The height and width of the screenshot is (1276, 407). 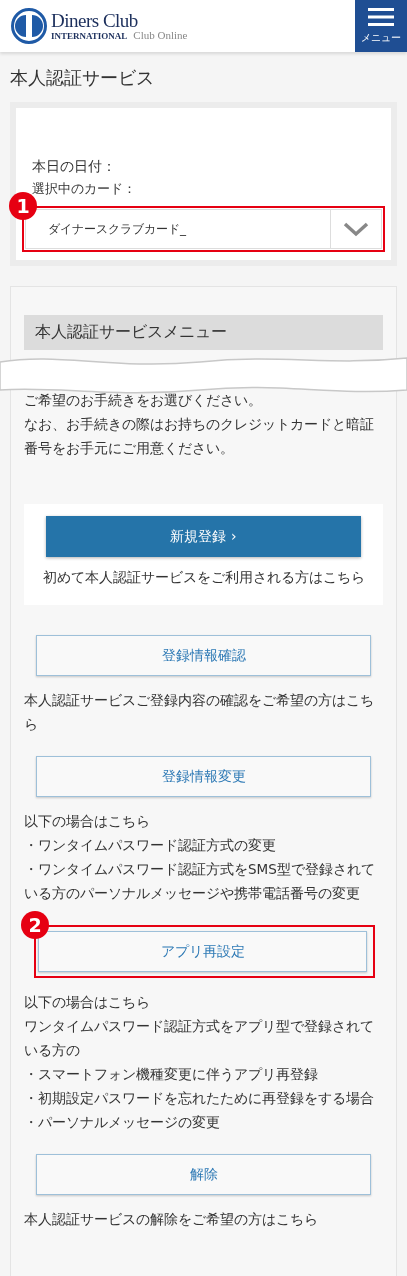 I want to click on description-text: ・初期設定パスワードを忘れたために再登録をする場合, so click(x=199, y=1098).